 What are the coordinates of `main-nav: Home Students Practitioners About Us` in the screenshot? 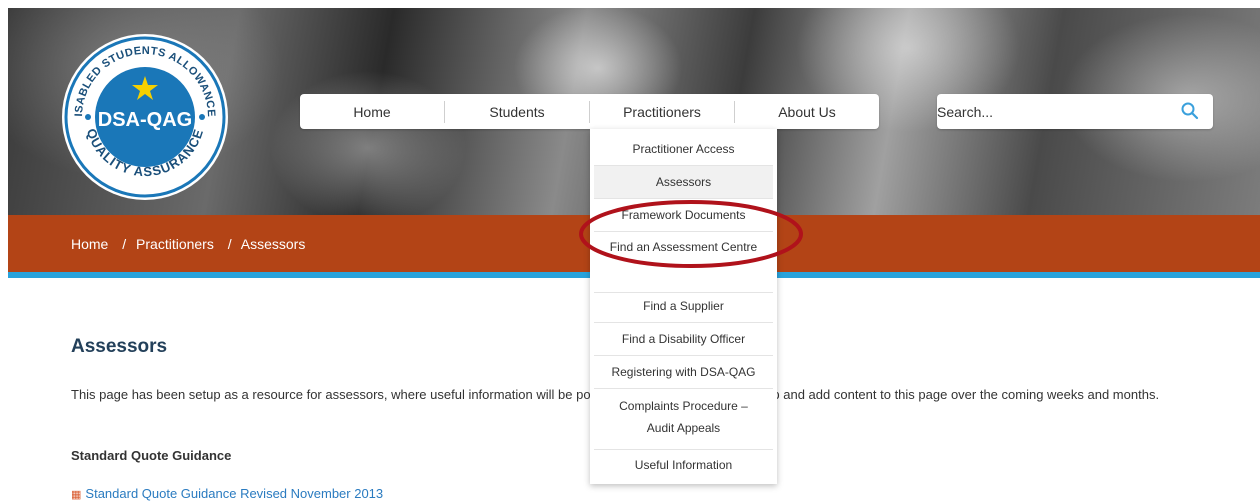 It's located at (589, 111).